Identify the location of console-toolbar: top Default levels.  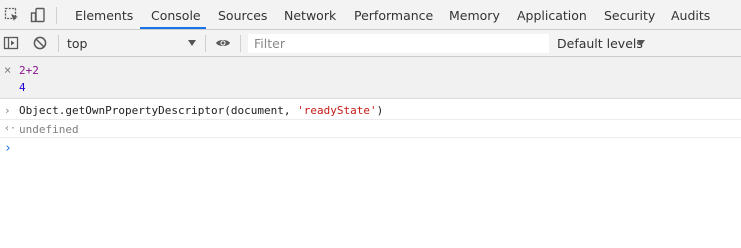
(370, 43).